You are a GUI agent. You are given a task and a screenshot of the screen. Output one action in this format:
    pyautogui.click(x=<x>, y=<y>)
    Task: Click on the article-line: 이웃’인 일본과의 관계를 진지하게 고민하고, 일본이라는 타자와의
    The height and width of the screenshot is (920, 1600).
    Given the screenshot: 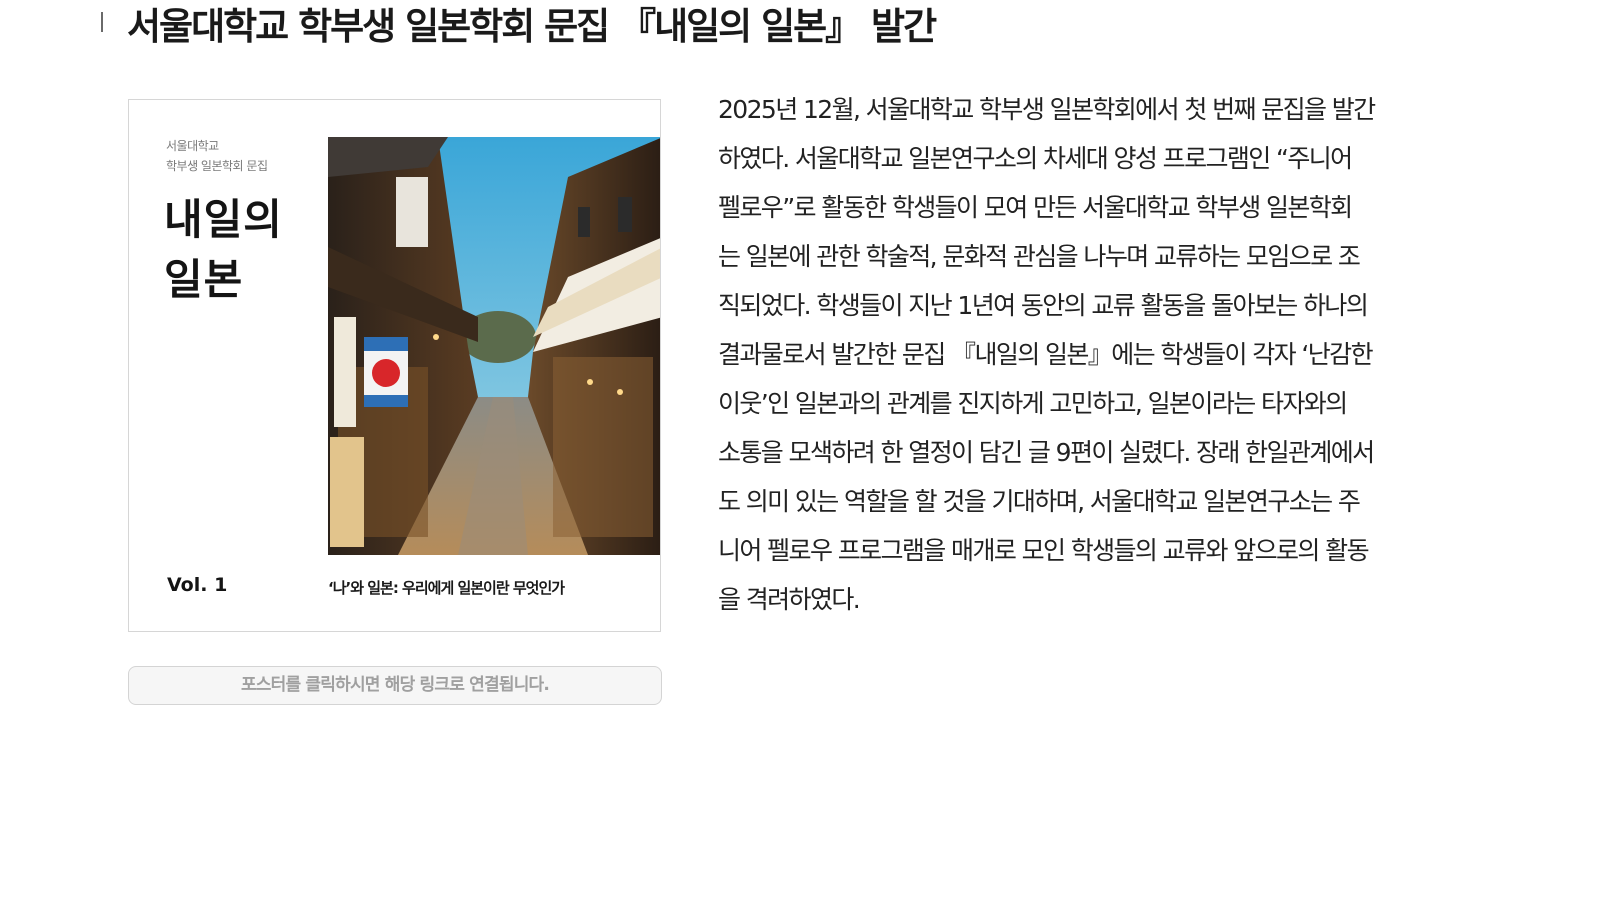 What is the action you would take?
    pyautogui.click(x=1033, y=403)
    